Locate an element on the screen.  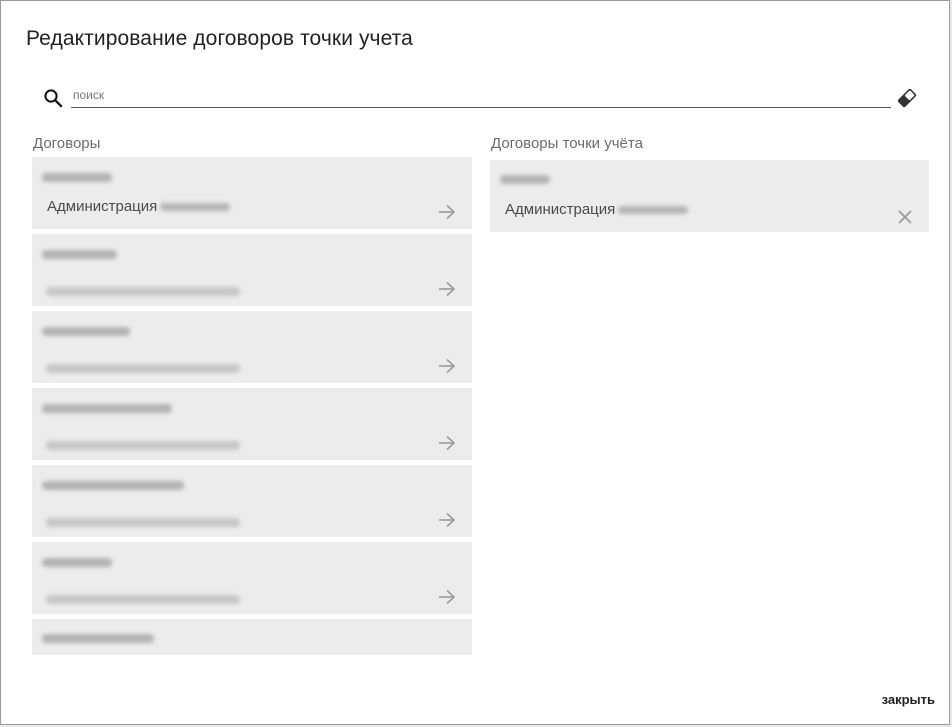
dialog-title: Редактирование договоров точки учета is located at coordinates (219, 38).